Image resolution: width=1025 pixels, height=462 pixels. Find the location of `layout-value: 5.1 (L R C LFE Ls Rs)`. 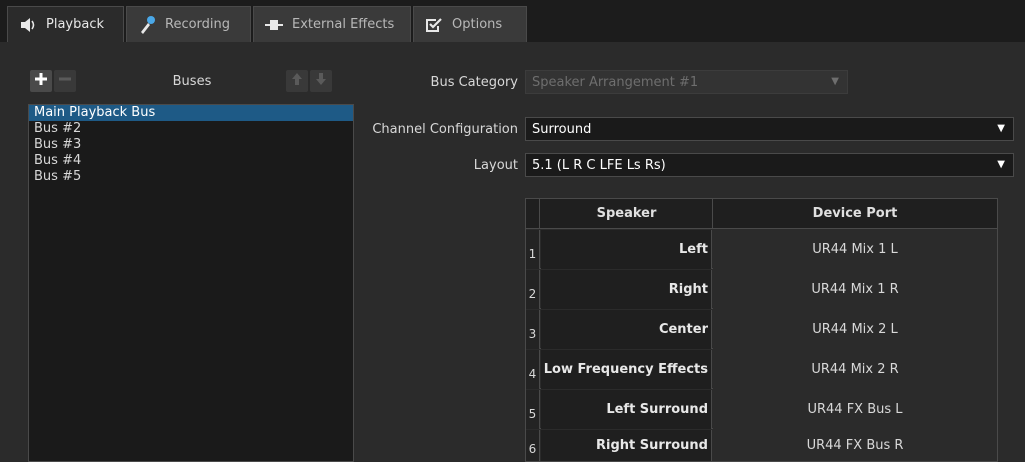

layout-value: 5.1 (L R C LFE Ls Rs) is located at coordinates (599, 165).